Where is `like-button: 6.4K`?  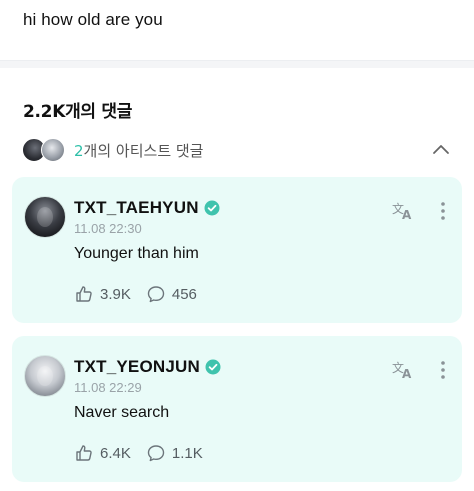 like-button: 6.4K is located at coordinates (102, 453).